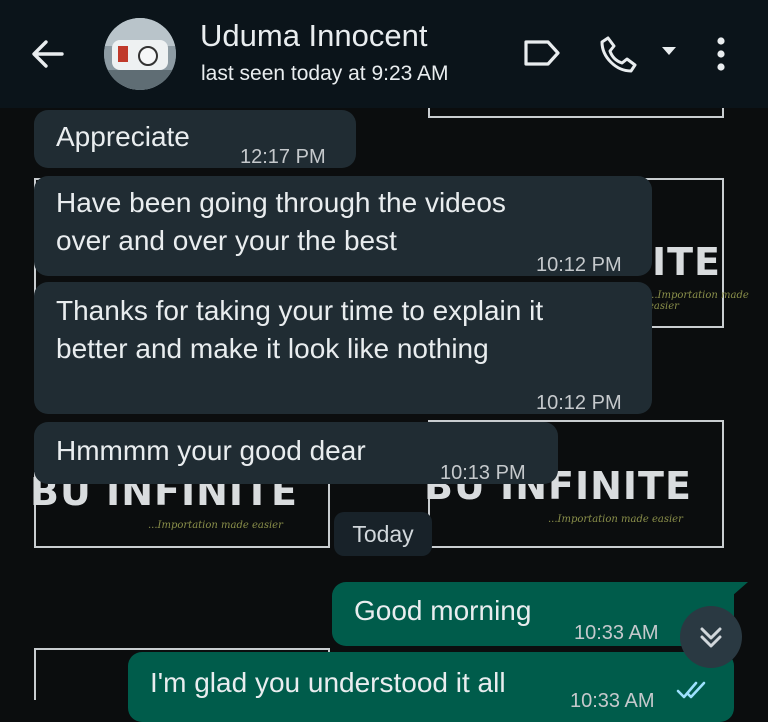 Image resolution: width=768 pixels, height=722 pixels. Describe the element at coordinates (328, 682) in the screenshot. I see `message-text: I'm glad you understood it all` at that location.